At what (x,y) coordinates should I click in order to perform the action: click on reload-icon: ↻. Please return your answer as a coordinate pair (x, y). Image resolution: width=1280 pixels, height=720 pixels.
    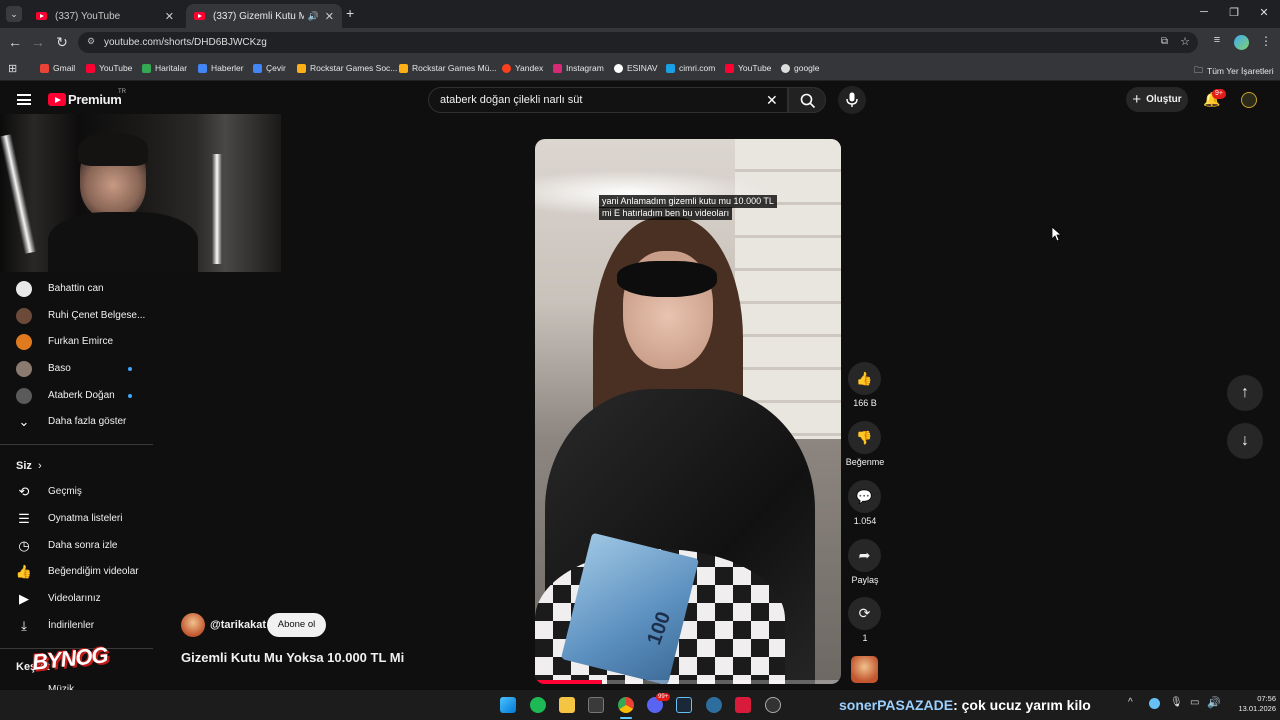
    Looking at the image, I should click on (62, 42).